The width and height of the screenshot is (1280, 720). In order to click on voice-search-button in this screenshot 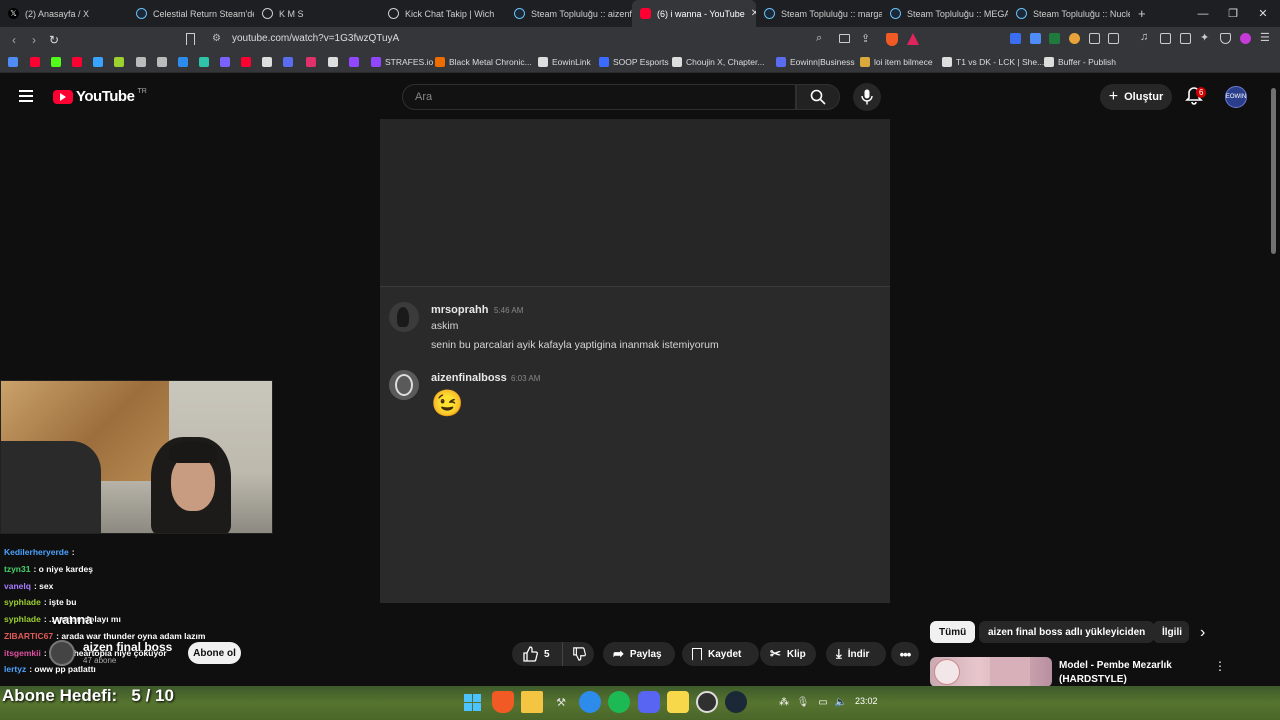, I will do `click(867, 97)`.